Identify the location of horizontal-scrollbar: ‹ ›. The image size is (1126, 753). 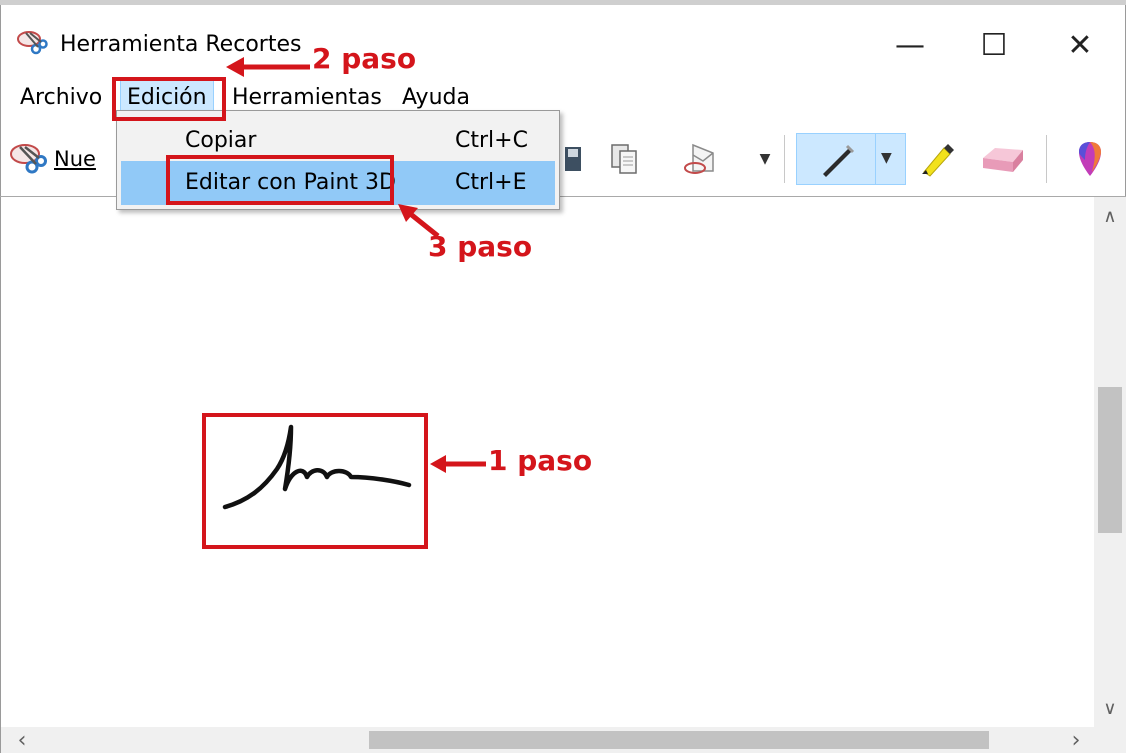
(547, 740).